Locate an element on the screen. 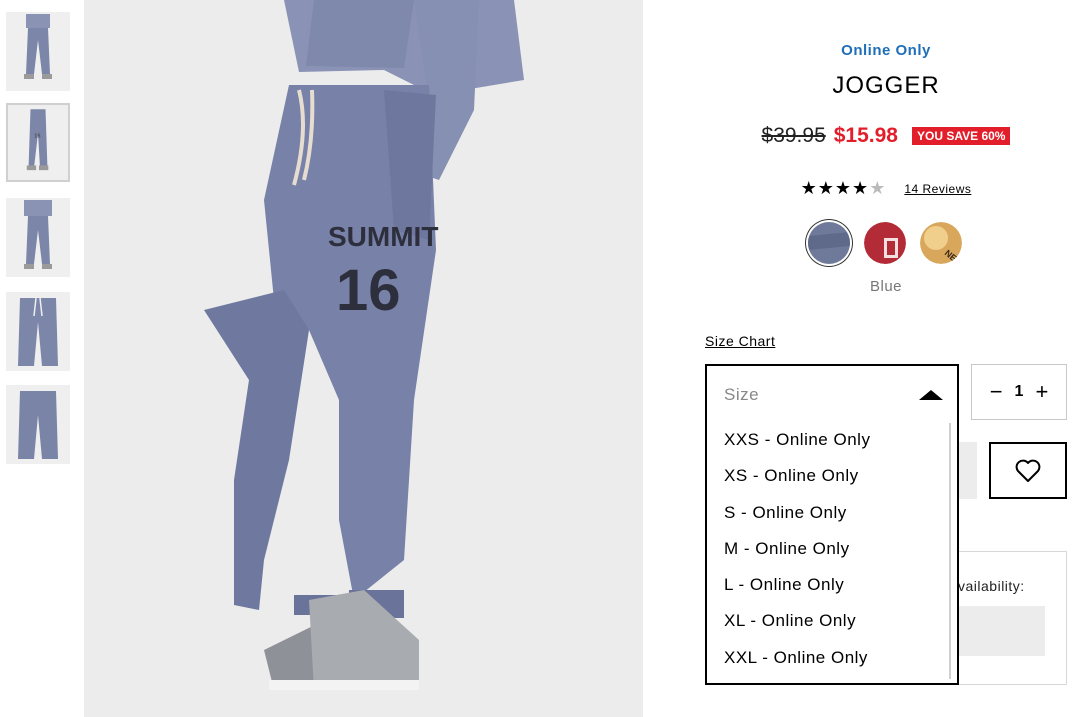  heart-icon is located at coordinates (1028, 470).